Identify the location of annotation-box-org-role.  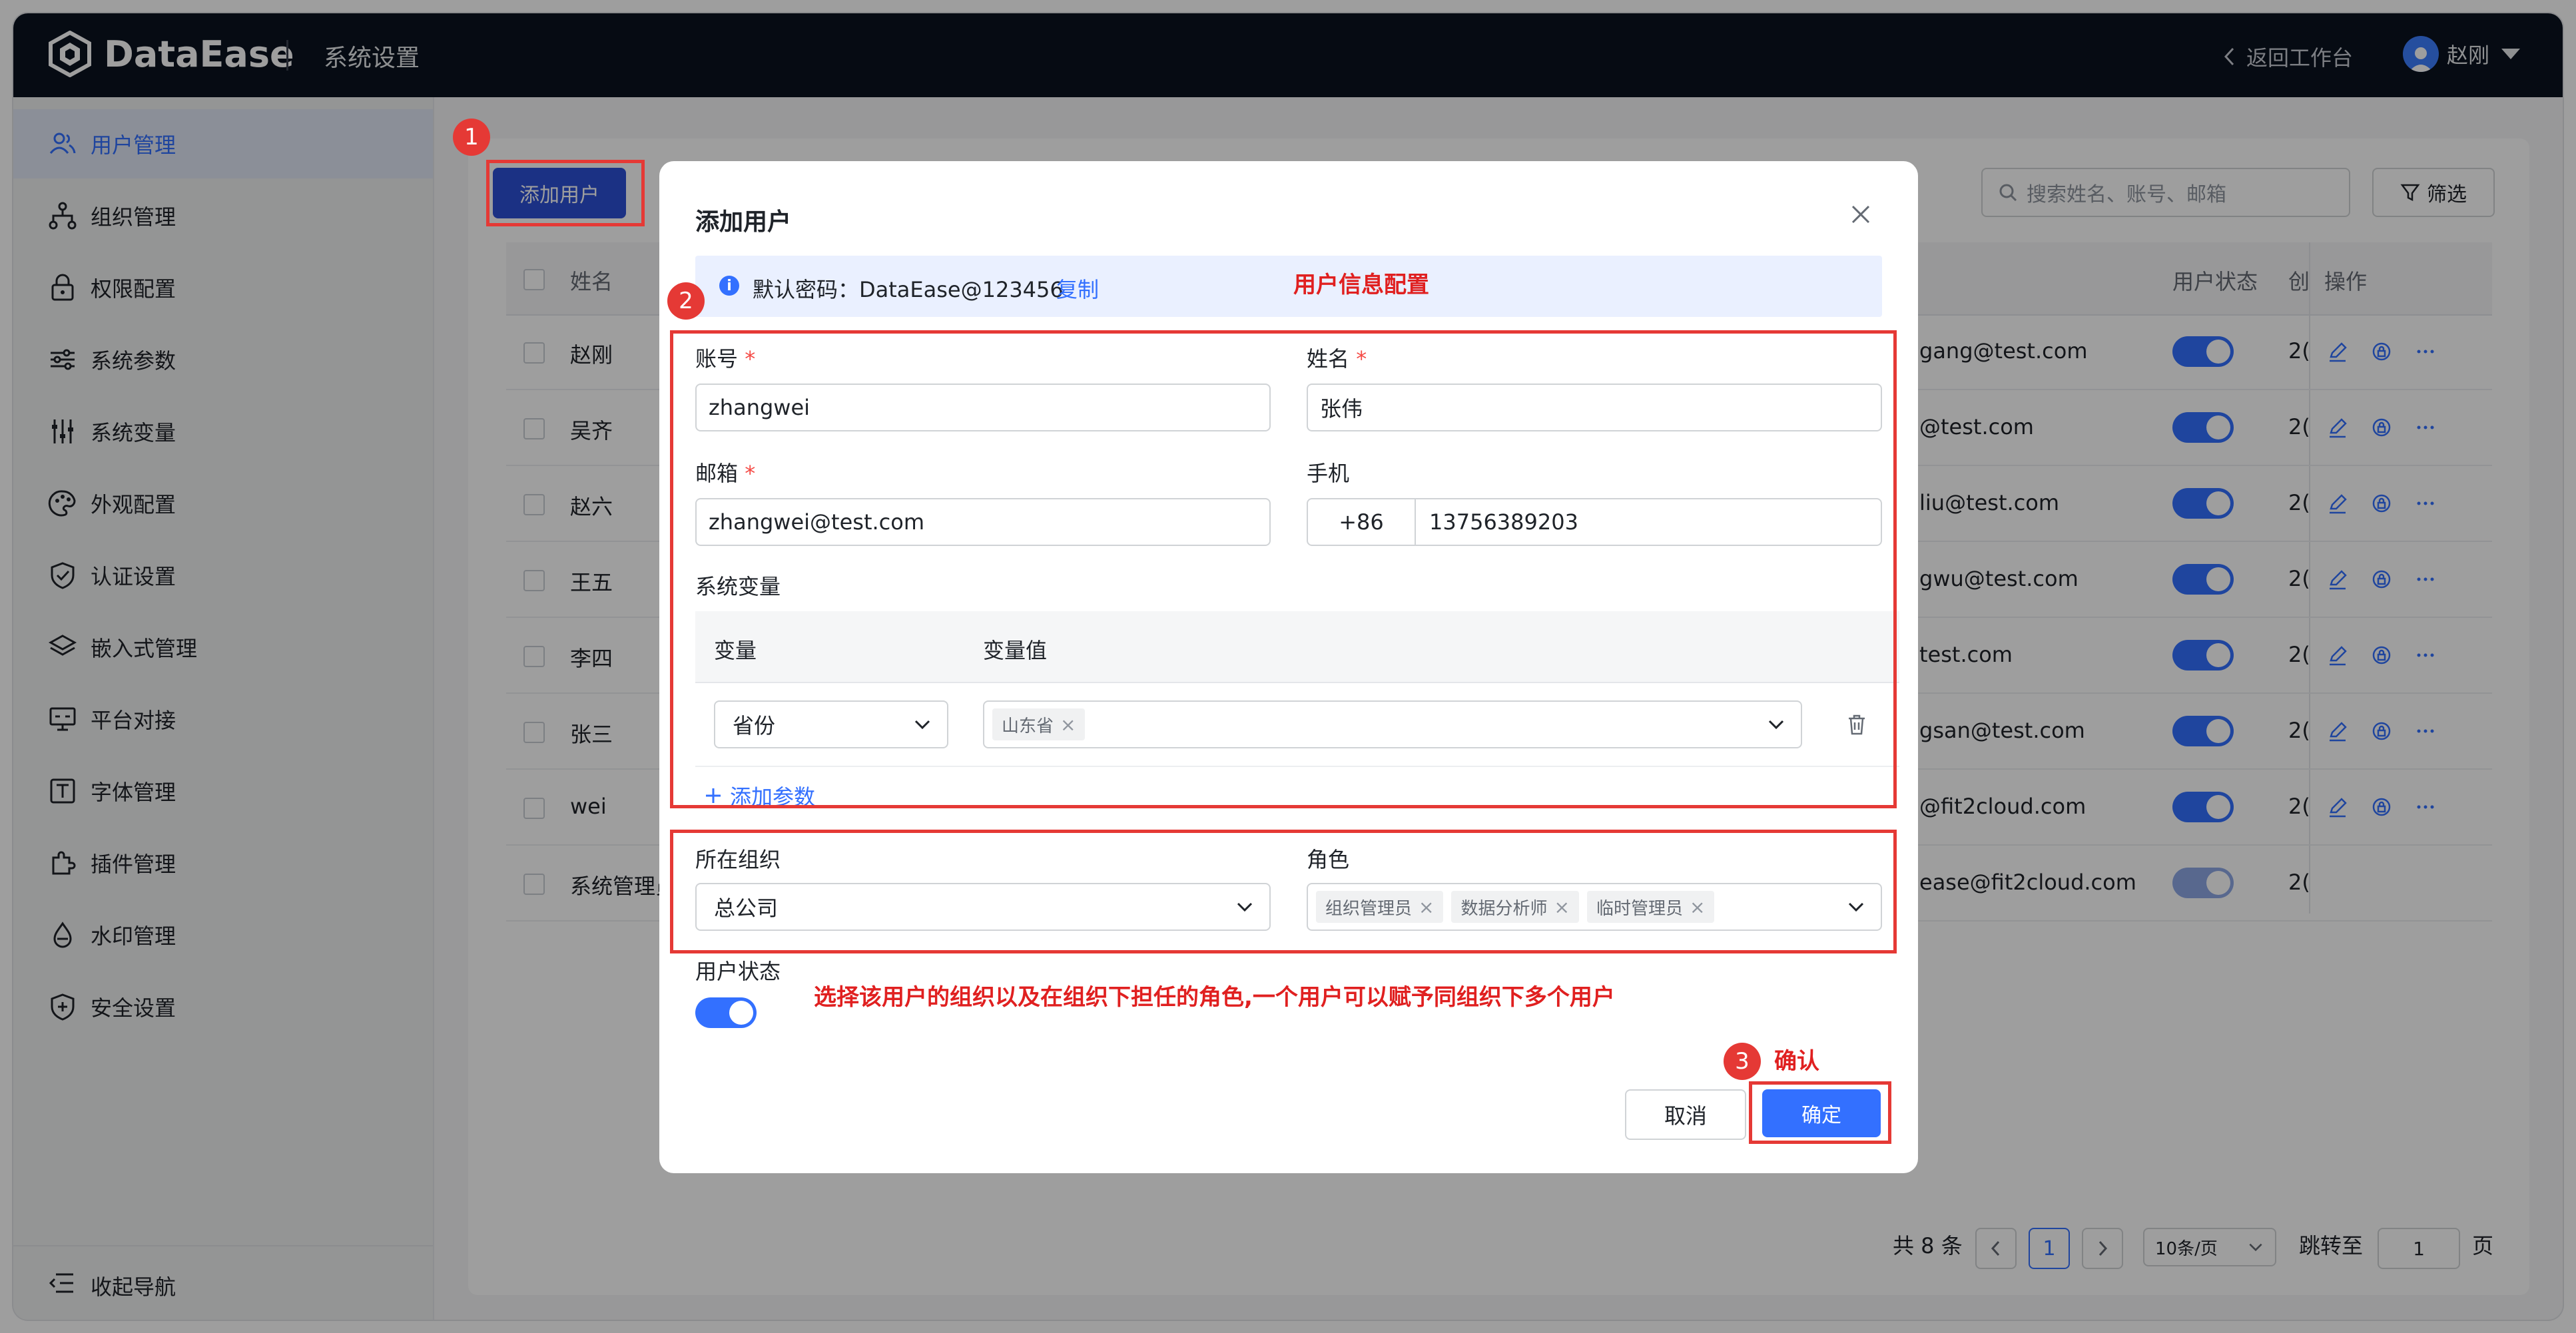
(1283, 891).